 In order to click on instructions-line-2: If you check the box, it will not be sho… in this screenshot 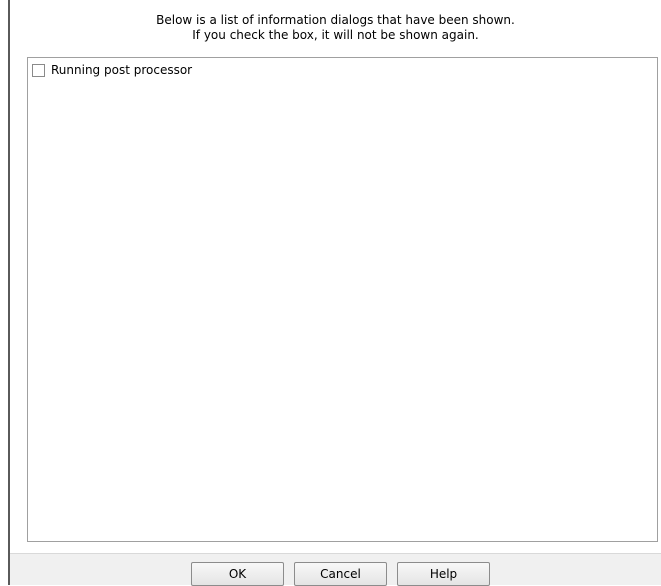, I will do `click(335, 35)`.